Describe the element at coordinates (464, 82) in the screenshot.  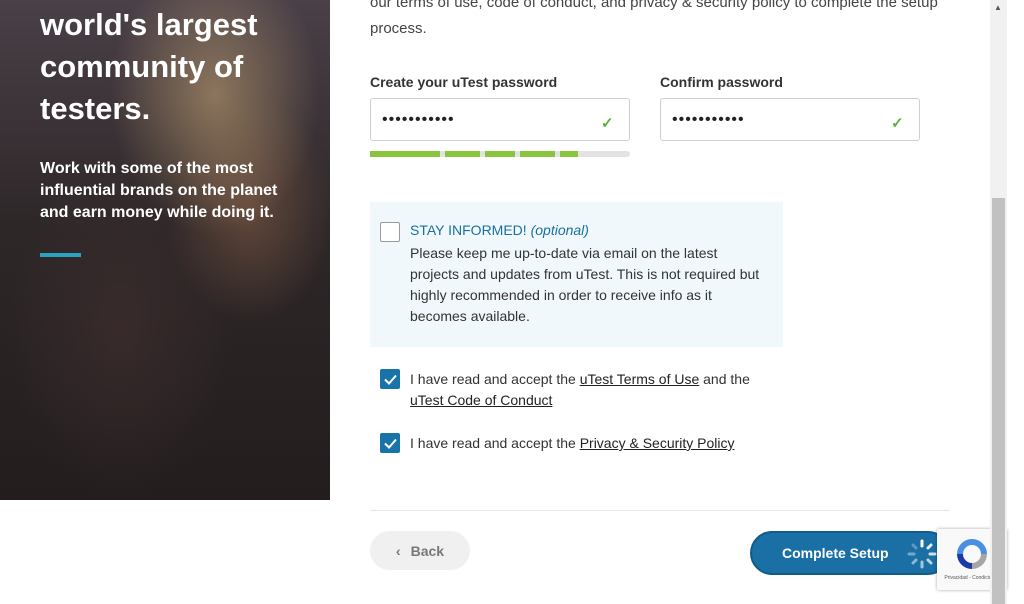
I see `password-label: Create your uTest password` at that location.